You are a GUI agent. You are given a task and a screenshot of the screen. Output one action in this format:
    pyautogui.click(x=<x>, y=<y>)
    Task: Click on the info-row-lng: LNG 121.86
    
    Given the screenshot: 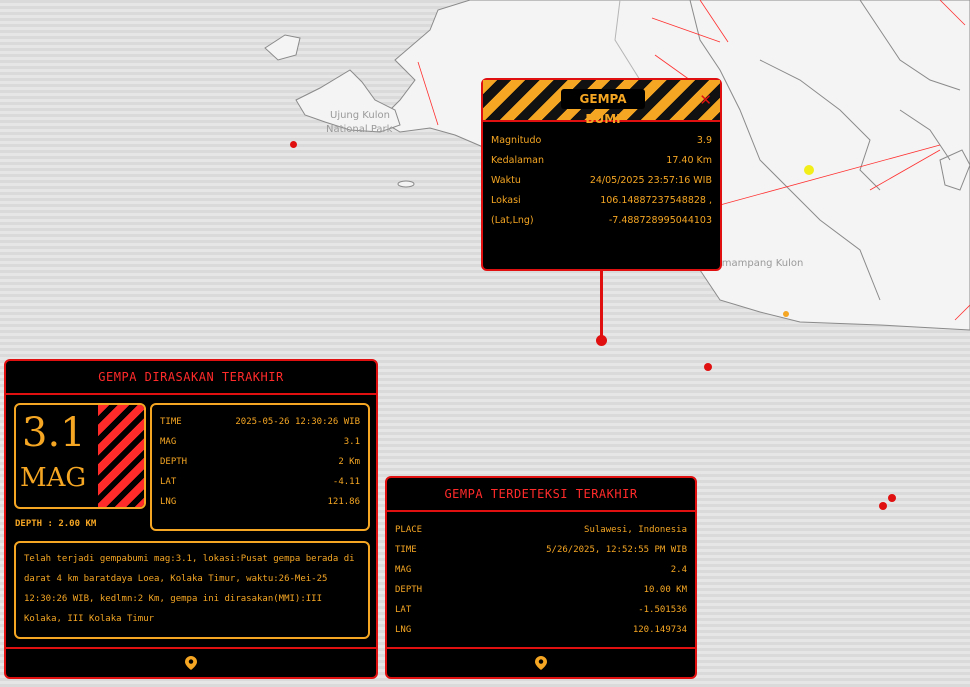 What is the action you would take?
    pyautogui.click(x=260, y=502)
    